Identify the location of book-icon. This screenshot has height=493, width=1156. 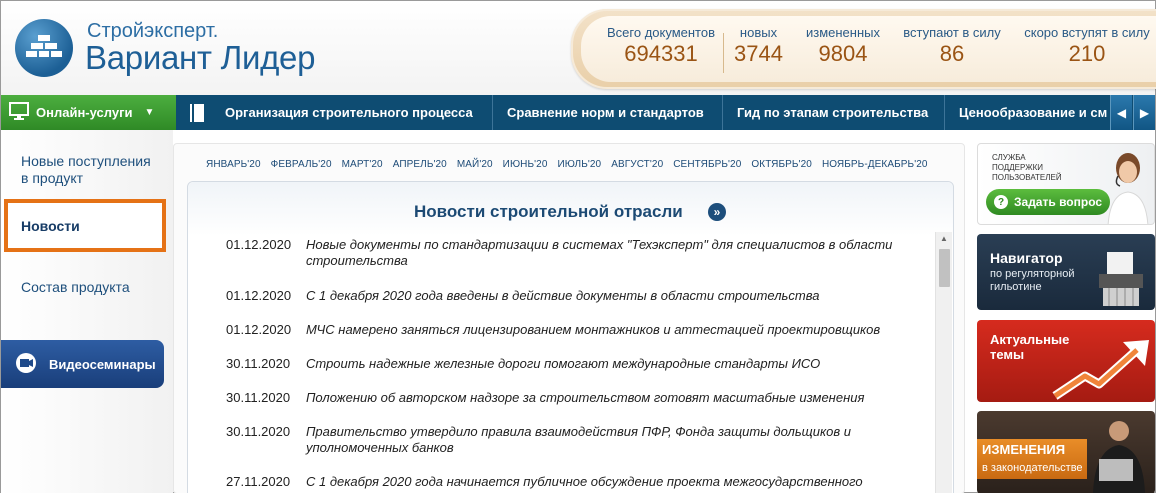
(197, 112).